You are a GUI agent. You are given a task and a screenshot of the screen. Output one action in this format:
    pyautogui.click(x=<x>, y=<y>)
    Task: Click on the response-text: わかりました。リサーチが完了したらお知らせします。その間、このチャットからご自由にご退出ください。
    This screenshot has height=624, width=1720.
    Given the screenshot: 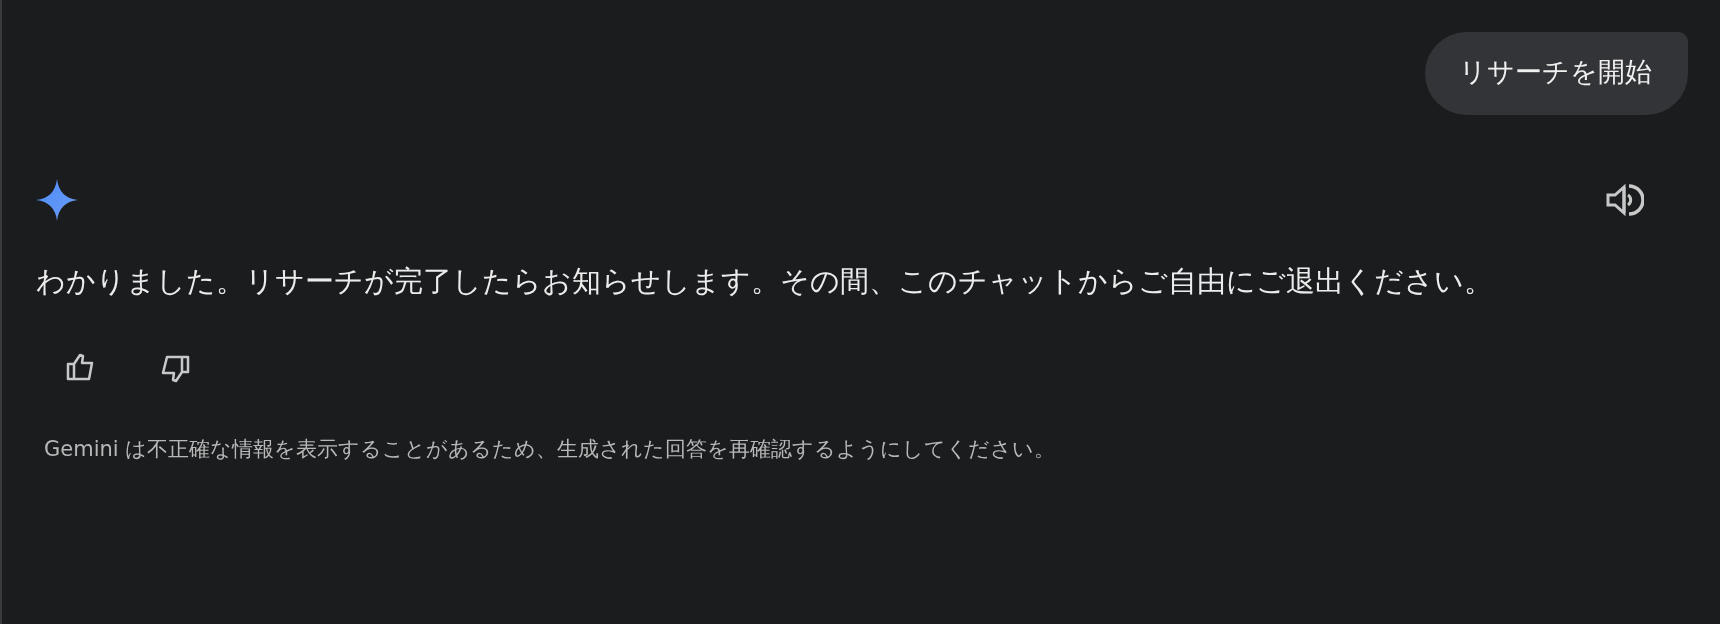 What is the action you would take?
    pyautogui.click(x=765, y=282)
    